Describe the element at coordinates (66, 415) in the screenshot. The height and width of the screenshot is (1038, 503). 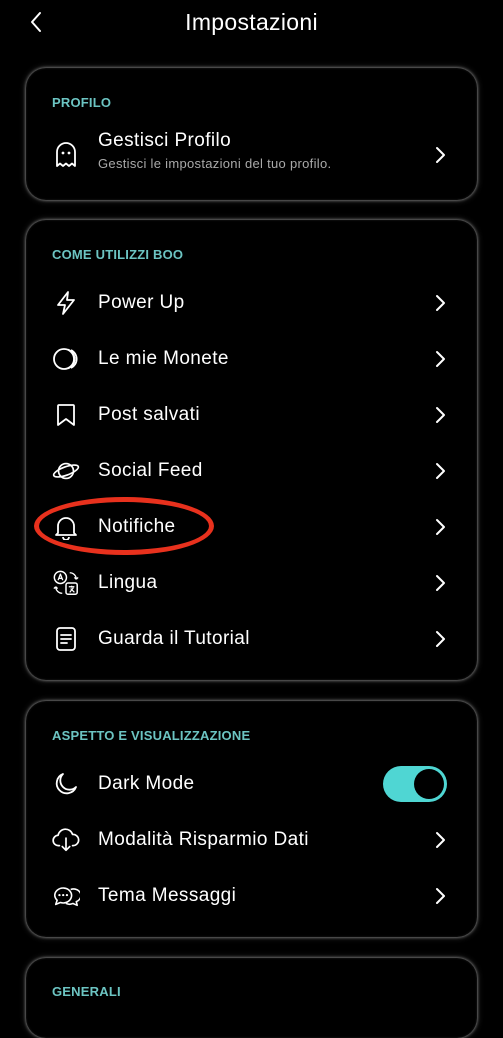
I see `bookmark-icon` at that location.